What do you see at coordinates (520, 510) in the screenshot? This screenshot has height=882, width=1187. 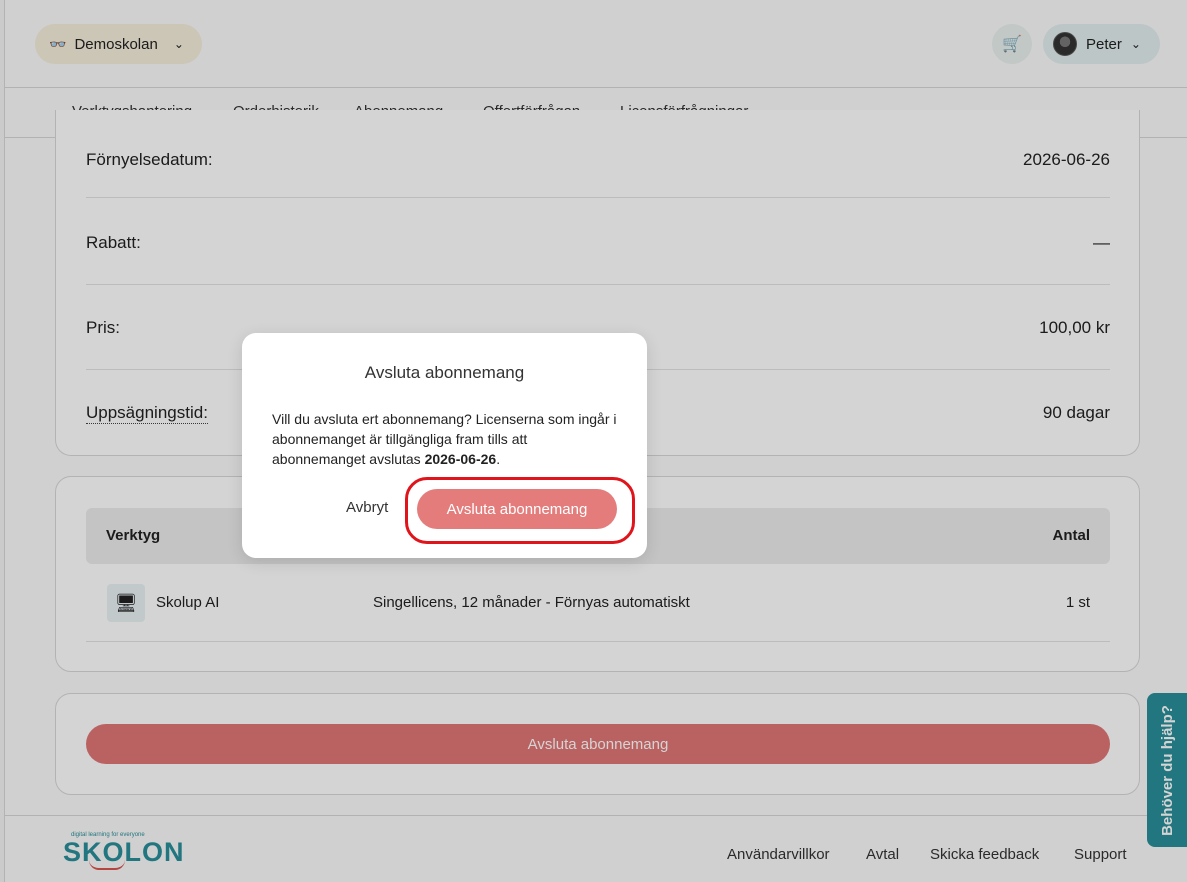 I see `highlight-annotation` at bounding box center [520, 510].